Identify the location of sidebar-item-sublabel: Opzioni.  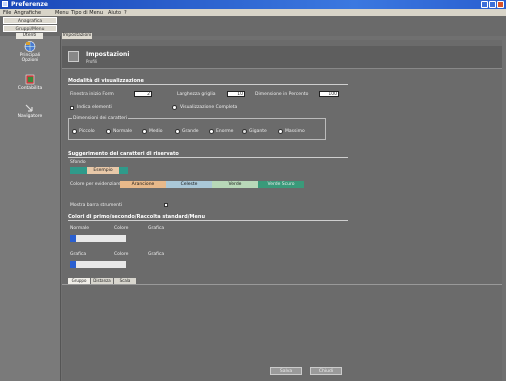
(30, 60).